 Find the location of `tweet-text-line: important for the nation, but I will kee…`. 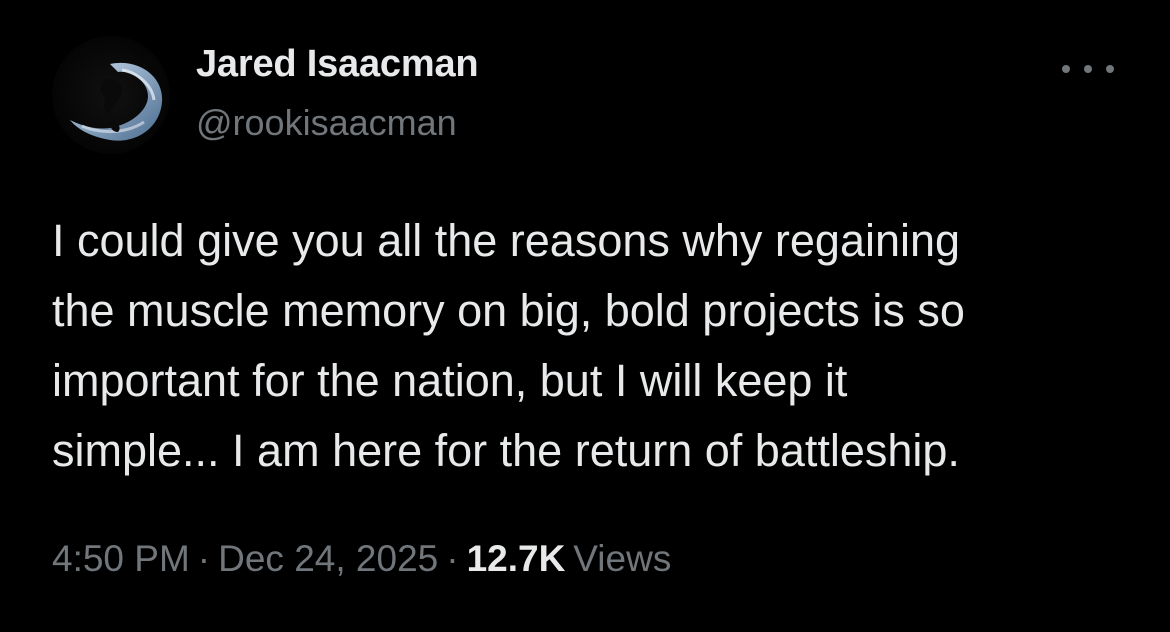

tweet-text-line: important for the nation, but I will kee… is located at coordinates (450, 380).